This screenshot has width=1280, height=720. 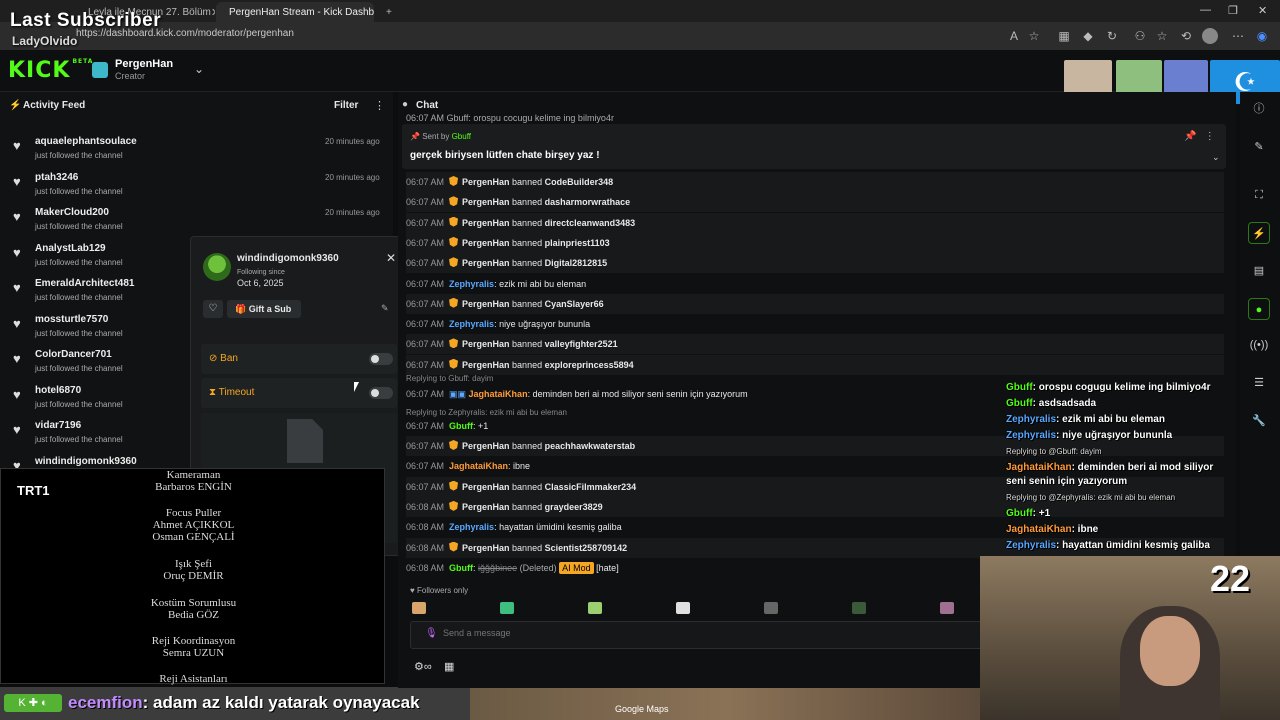 What do you see at coordinates (1162, 36) in the screenshot?
I see `favorites-icon: ☆` at bounding box center [1162, 36].